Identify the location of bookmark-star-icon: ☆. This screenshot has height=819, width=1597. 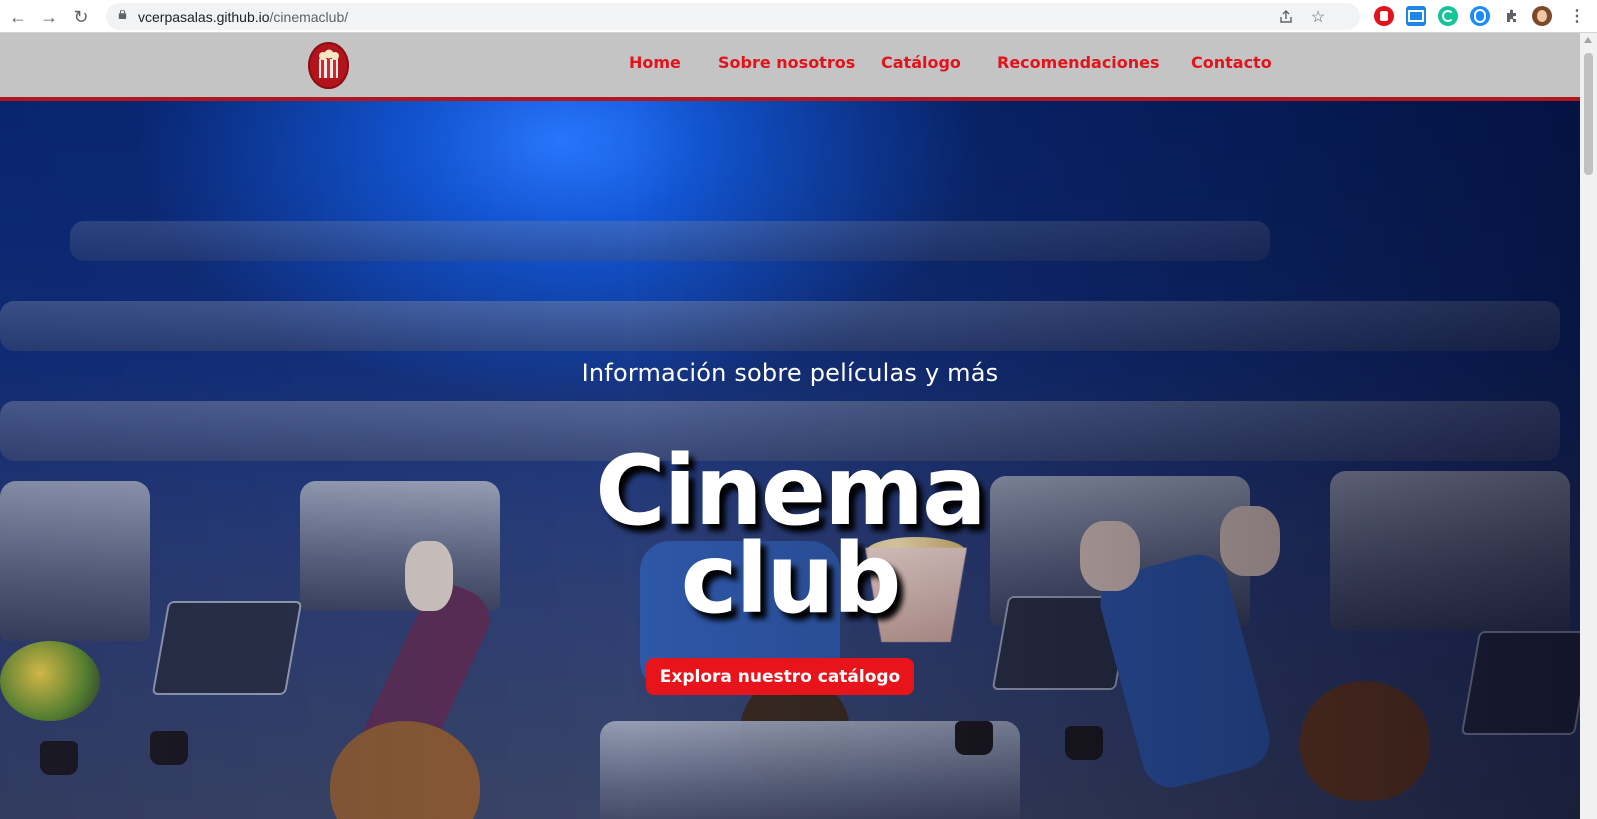
(1318, 17).